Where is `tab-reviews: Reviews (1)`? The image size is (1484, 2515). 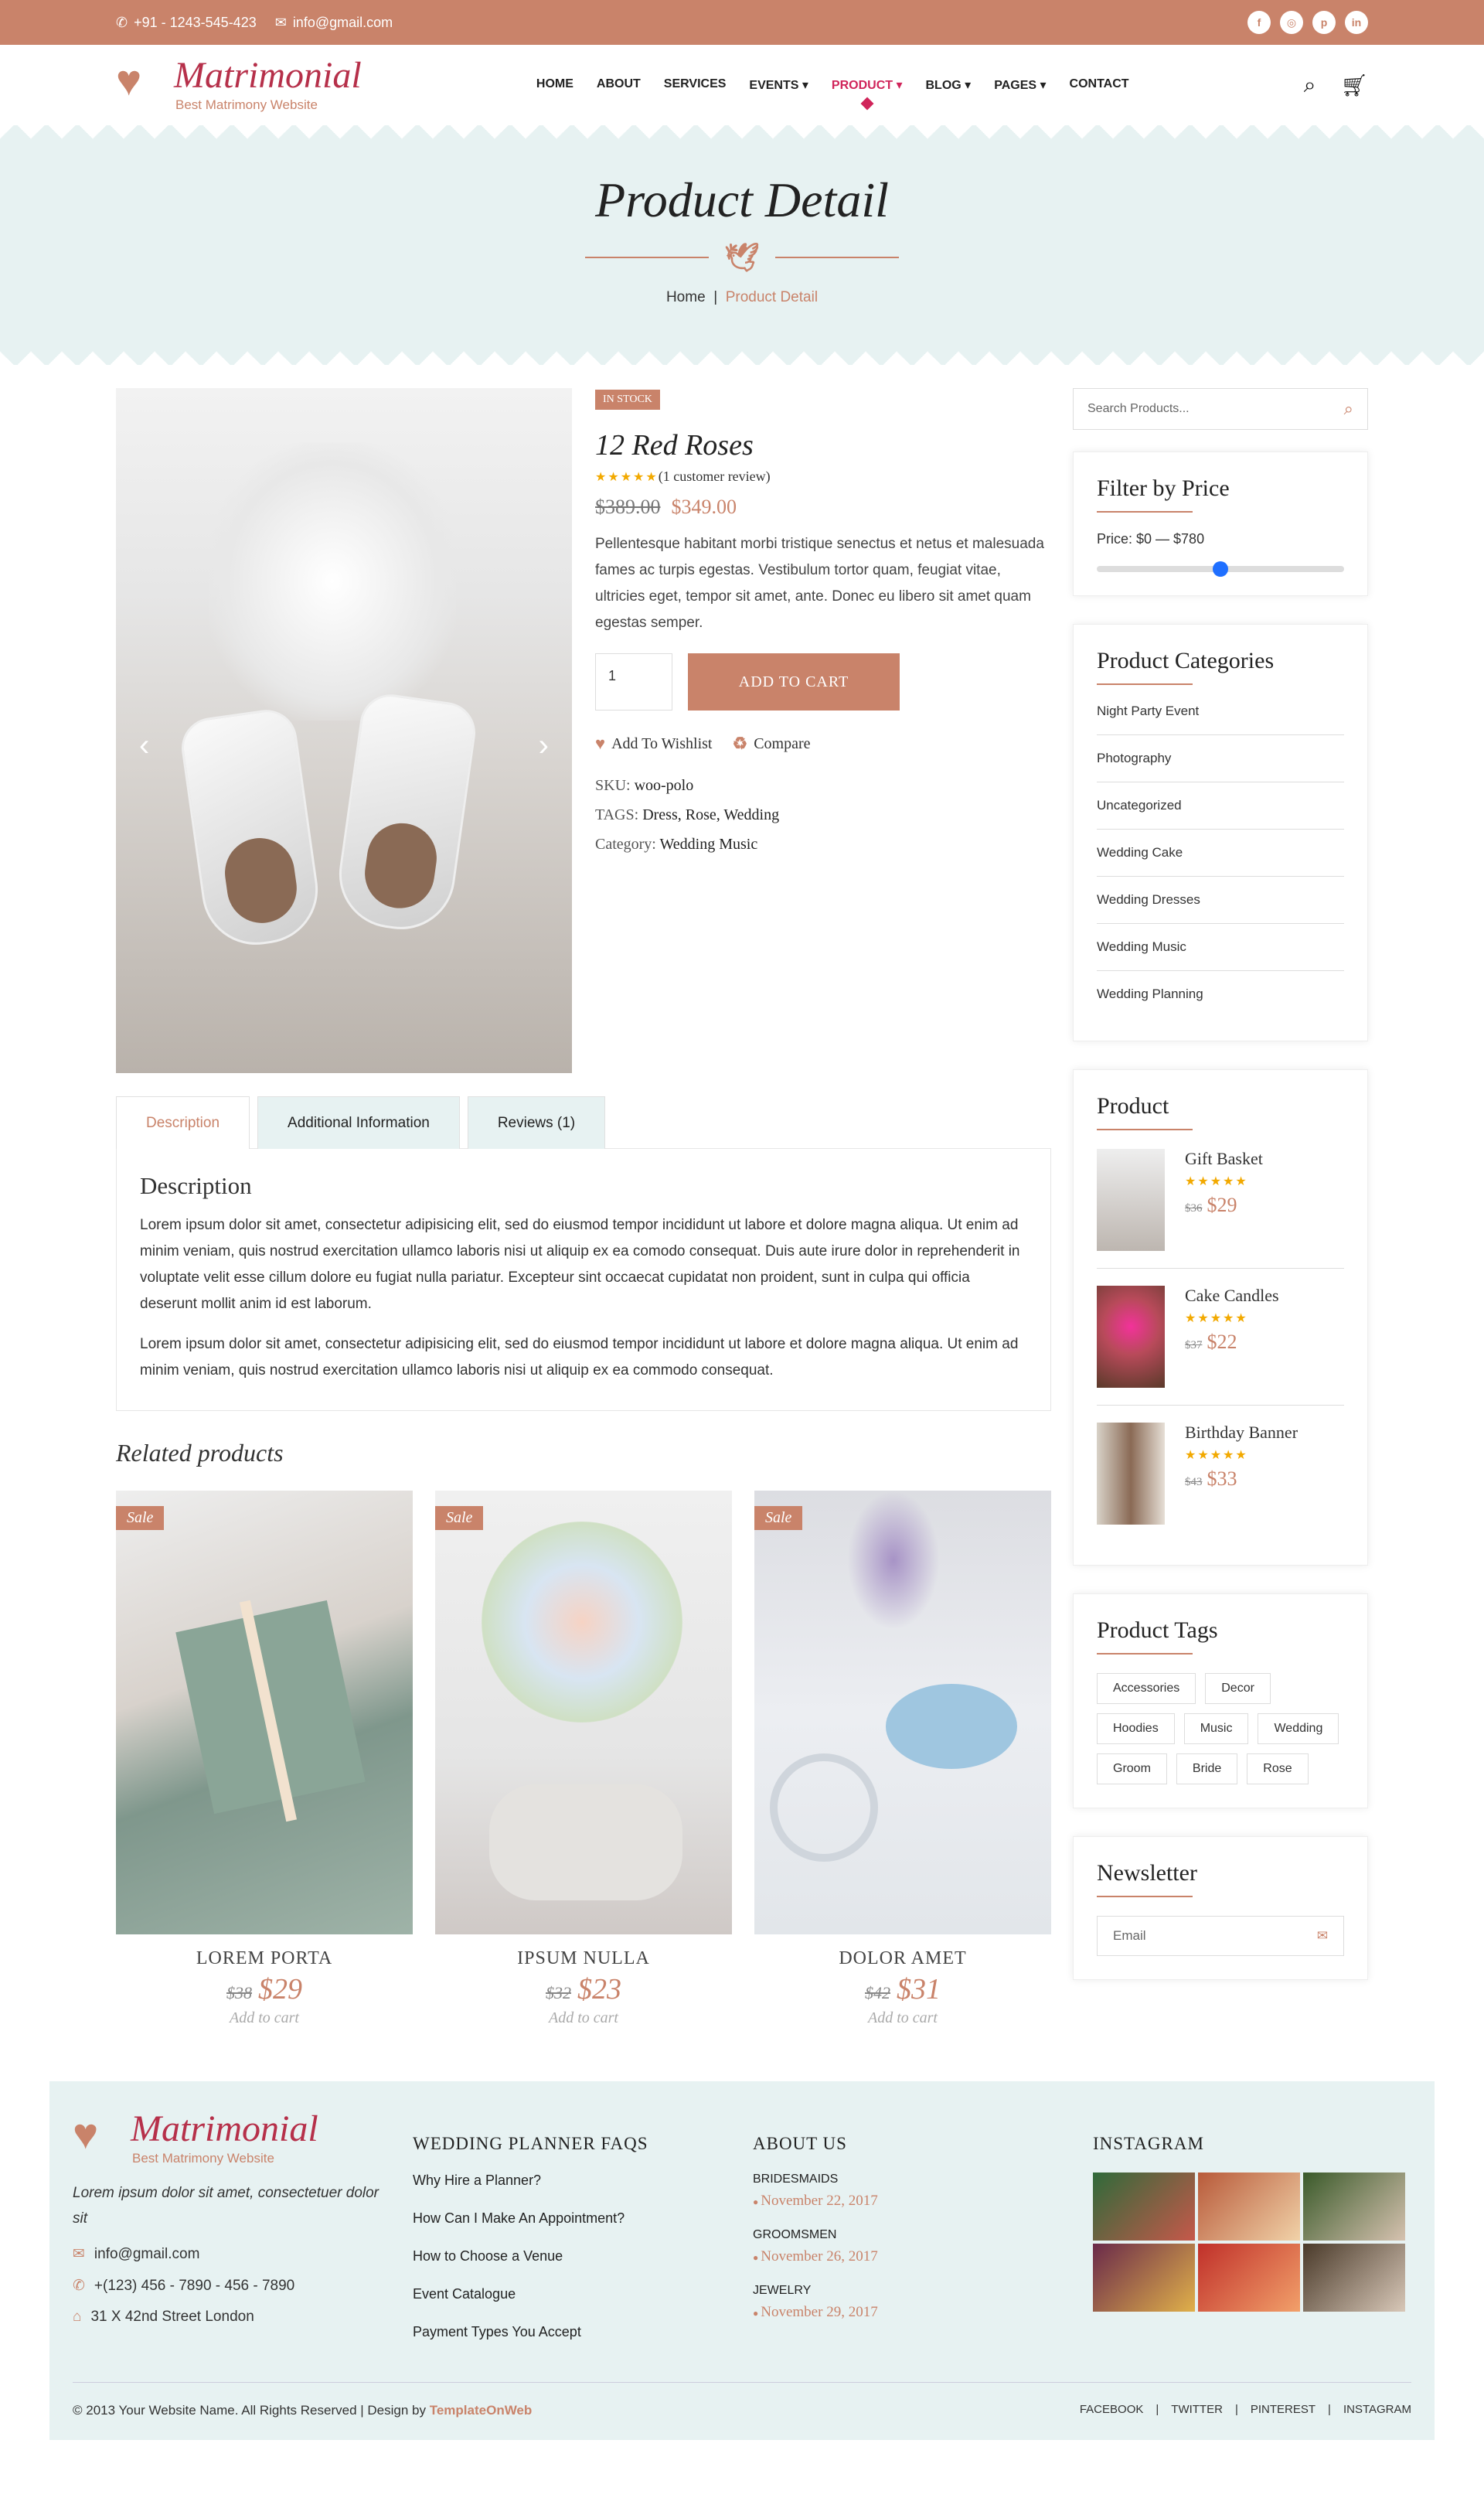
tab-reviews: Reviews (1) is located at coordinates (536, 1122).